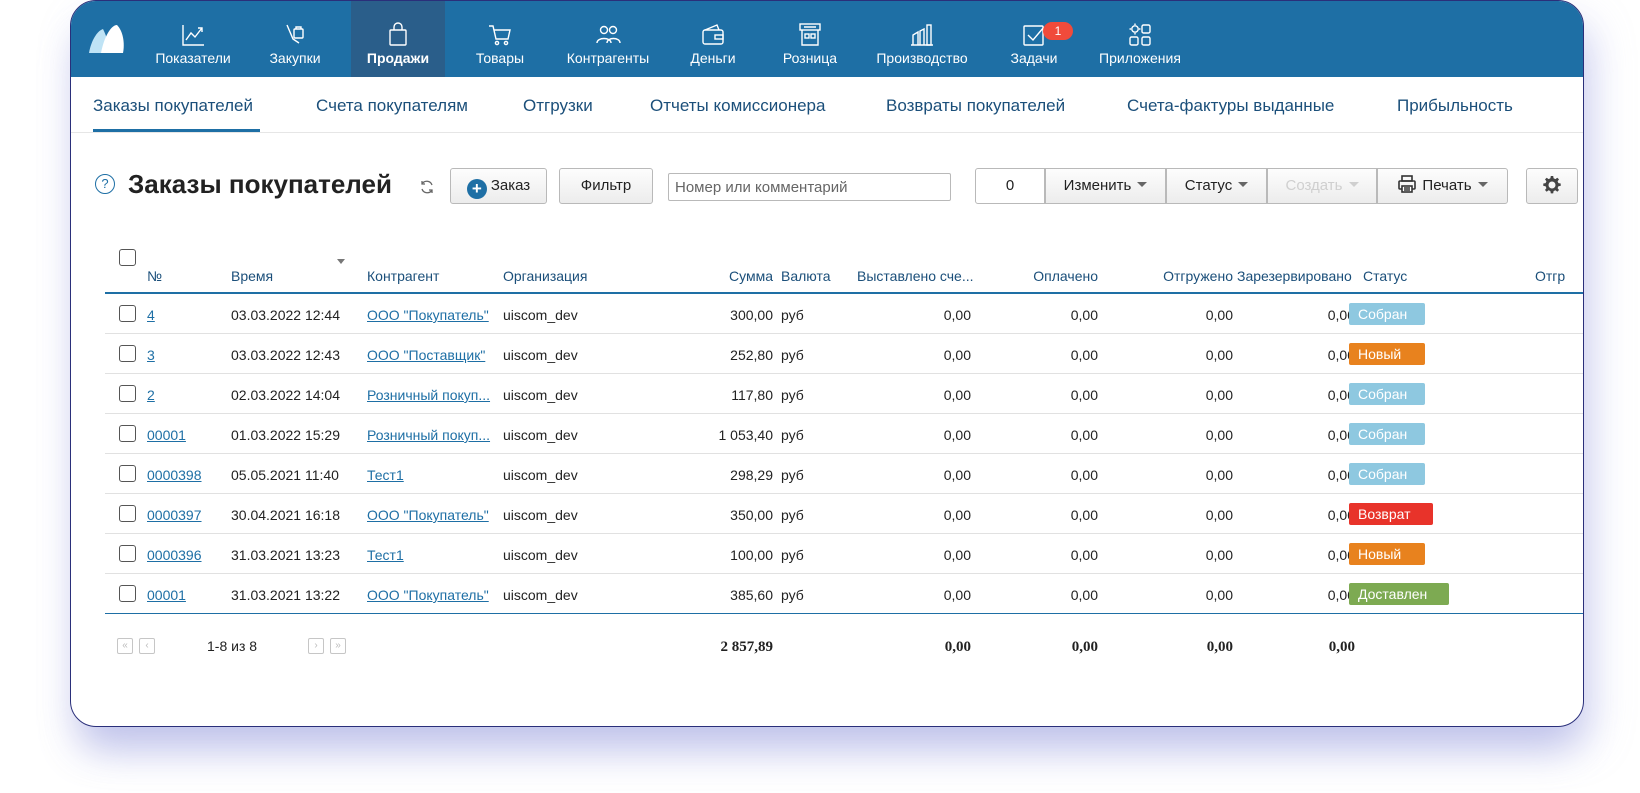 The height and width of the screenshot is (793, 1640). I want to click on help-icon: ?, so click(105, 184).